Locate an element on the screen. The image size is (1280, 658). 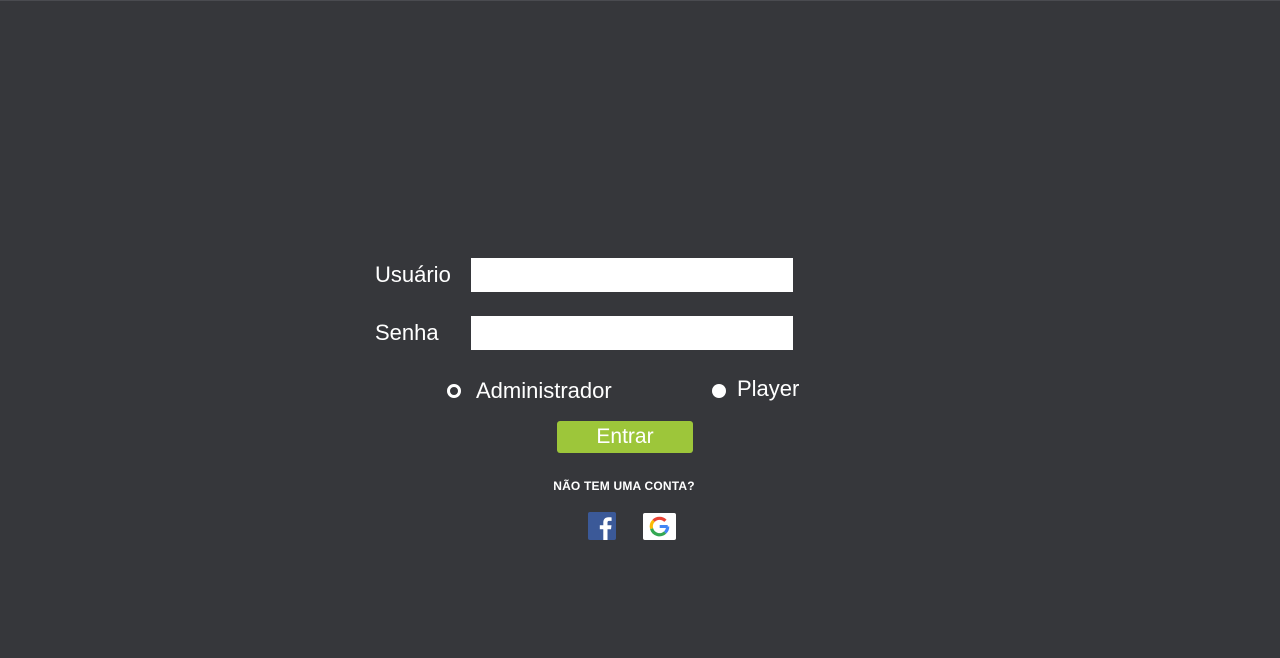
google-login-button is located at coordinates (659, 526).